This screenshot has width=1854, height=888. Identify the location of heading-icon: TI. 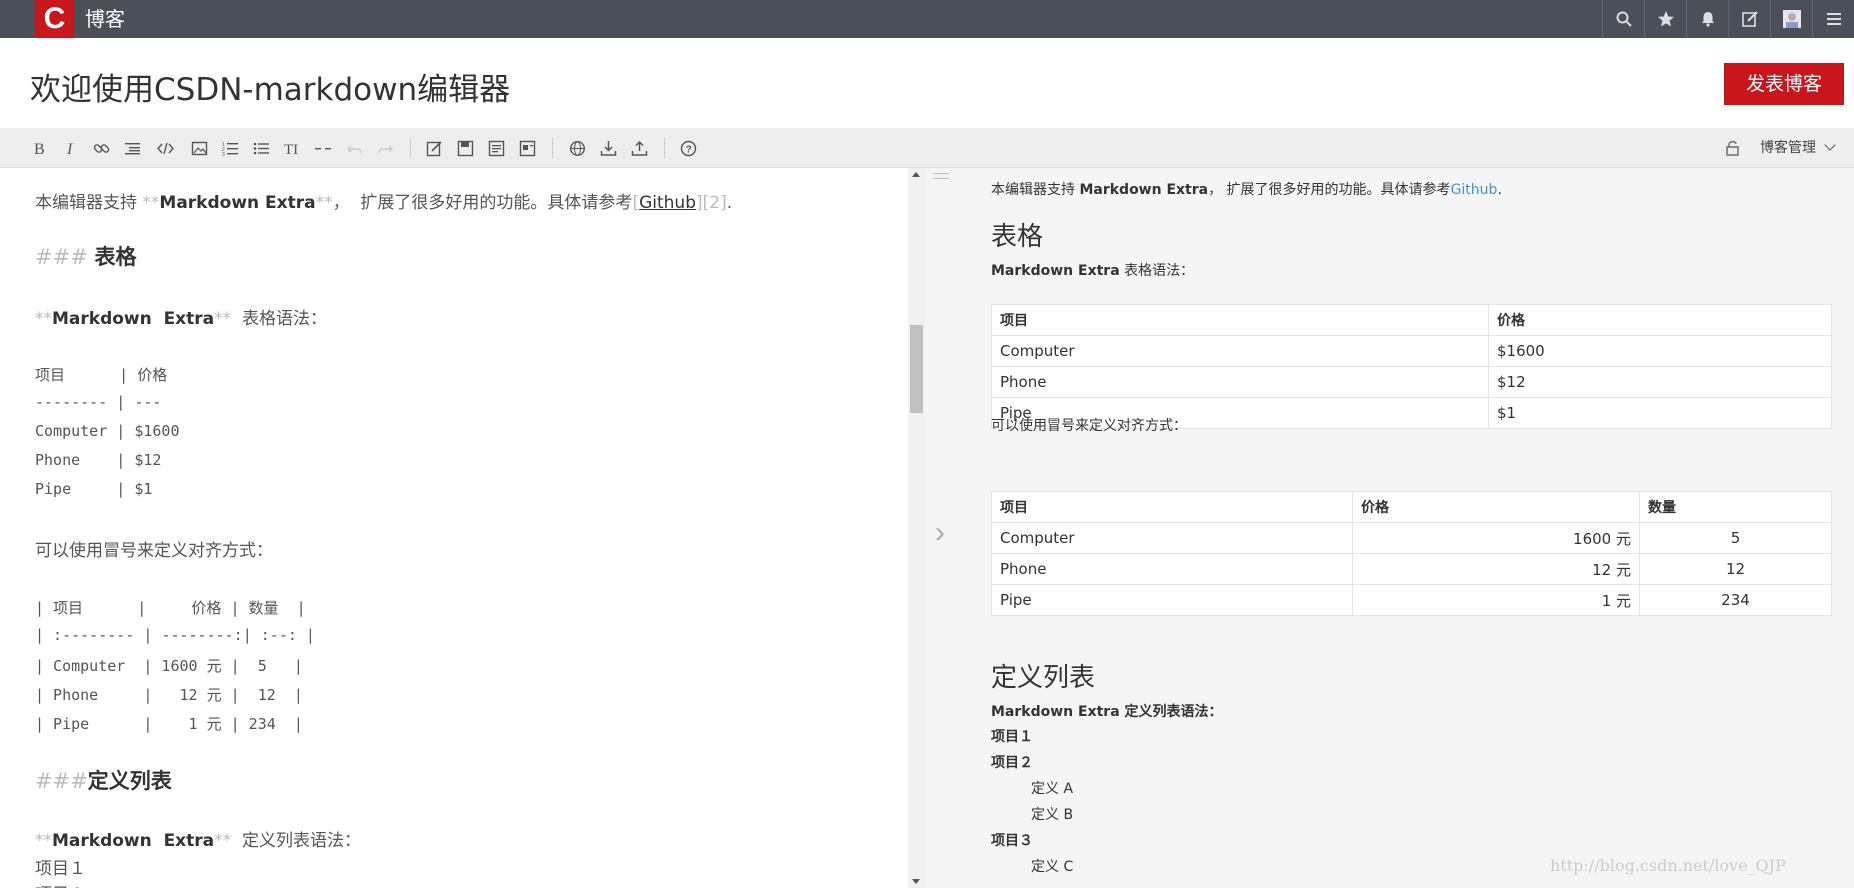
(292, 148).